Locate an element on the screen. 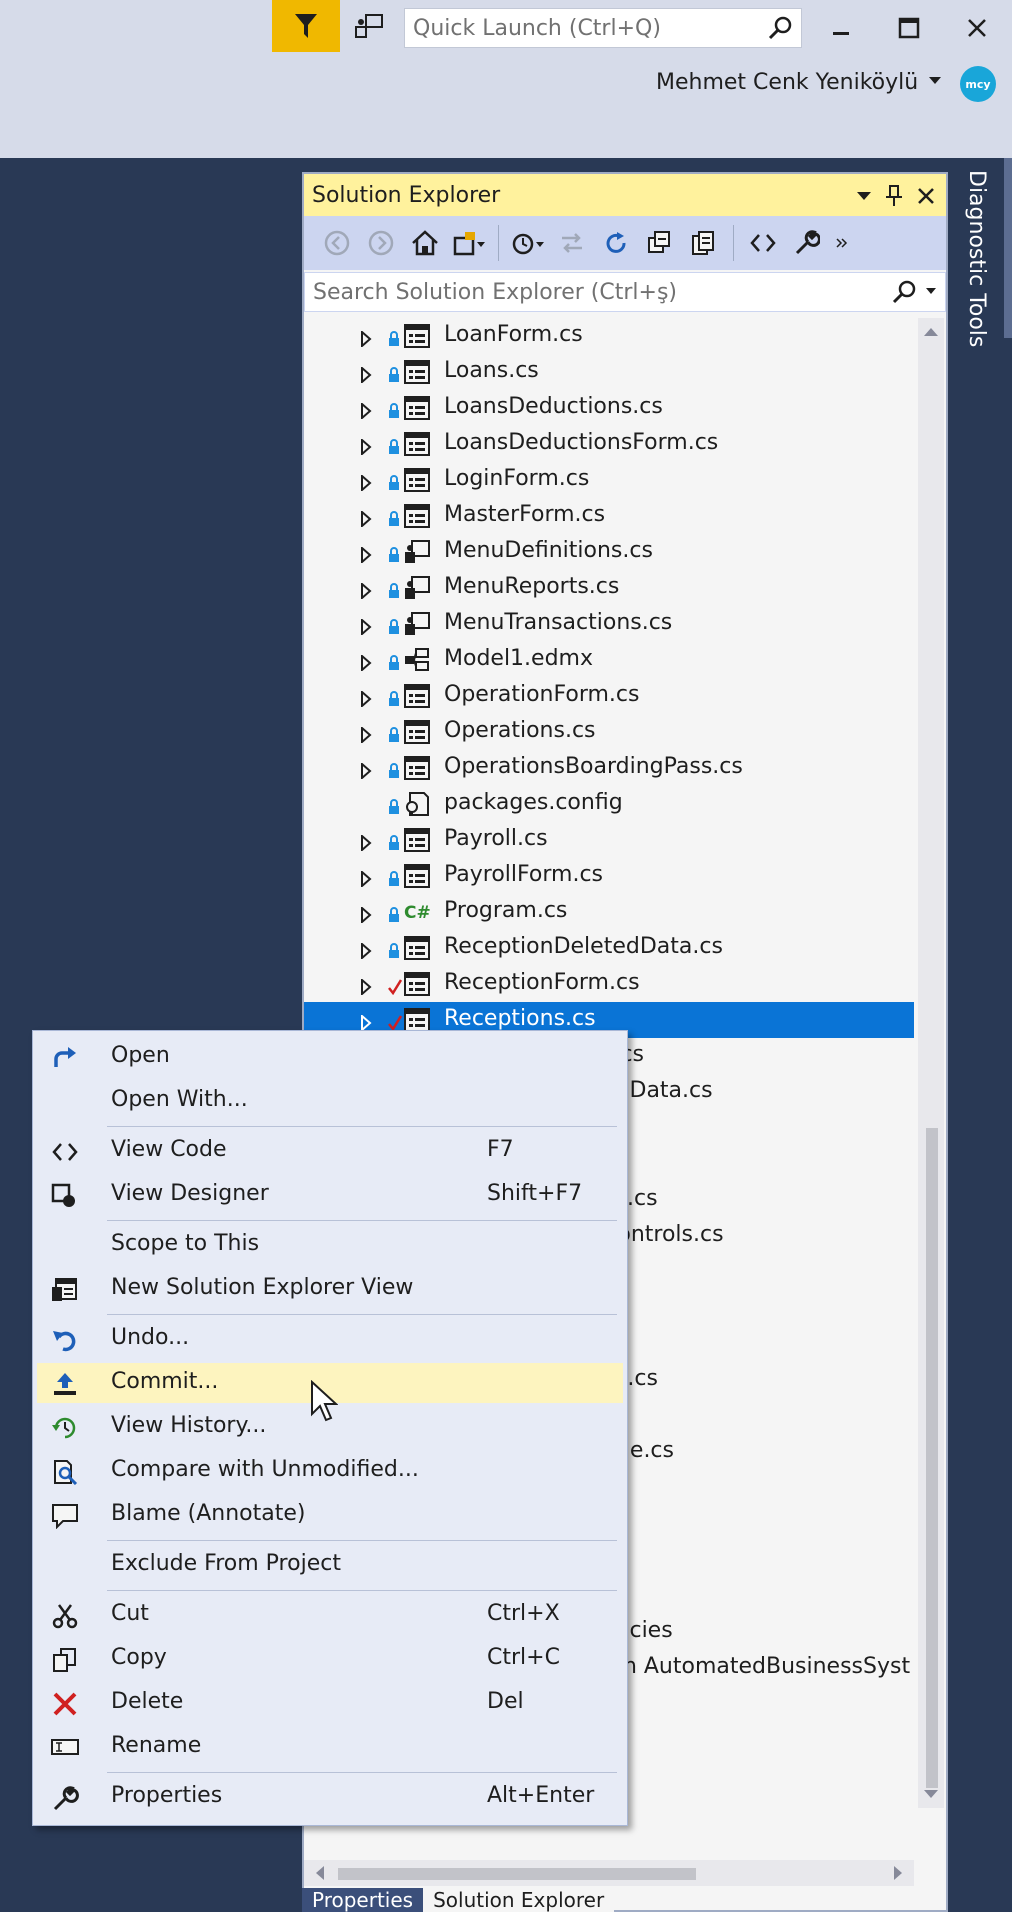 Image resolution: width=1012 pixels, height=1912 pixels. menu-item-label: Scope to This is located at coordinates (185, 1243).